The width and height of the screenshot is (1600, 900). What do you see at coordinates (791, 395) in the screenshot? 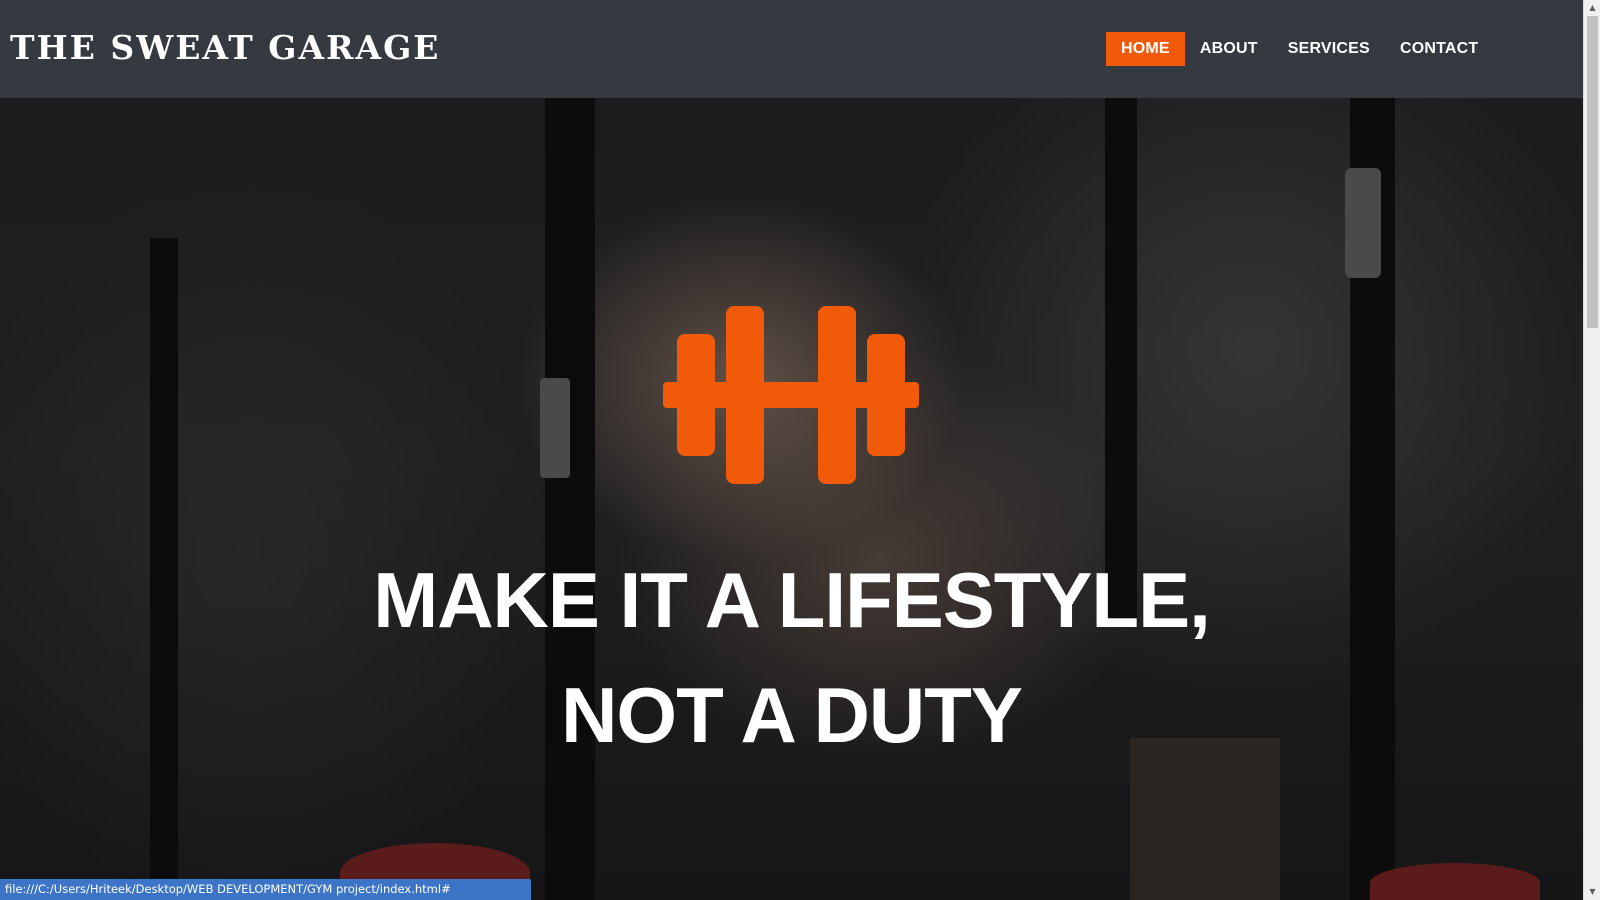
I see `dumbbell-icon` at bounding box center [791, 395].